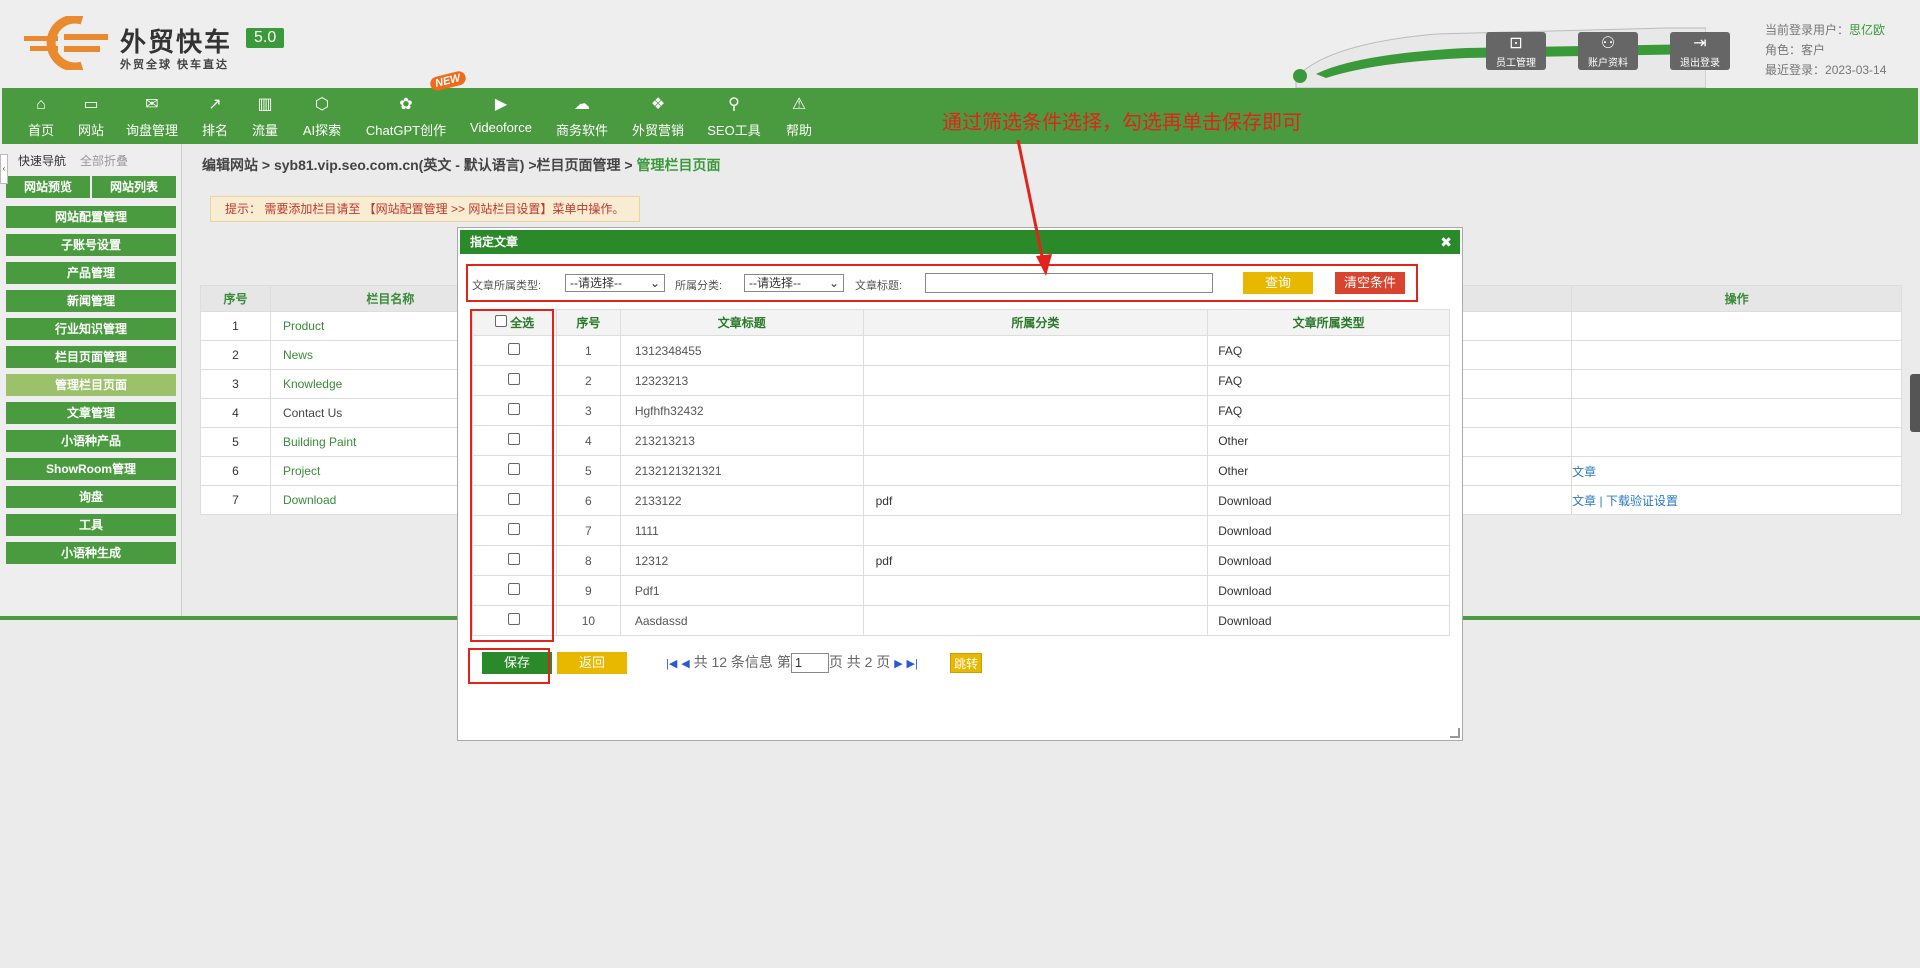 Image resolution: width=1920 pixels, height=968 pixels. Describe the element at coordinates (961, 590) in the screenshot. I see `table-row: 9 Pdf1 Download` at that location.